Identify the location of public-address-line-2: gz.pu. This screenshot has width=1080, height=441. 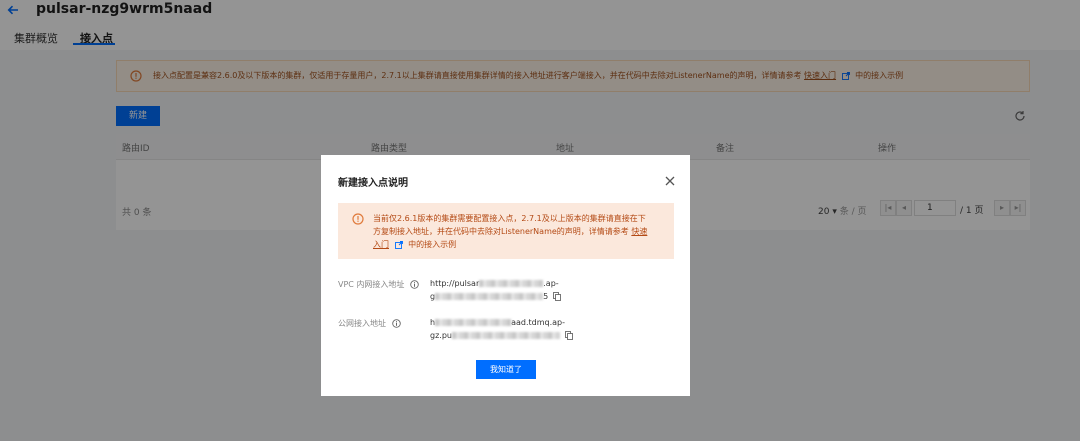
(501, 335).